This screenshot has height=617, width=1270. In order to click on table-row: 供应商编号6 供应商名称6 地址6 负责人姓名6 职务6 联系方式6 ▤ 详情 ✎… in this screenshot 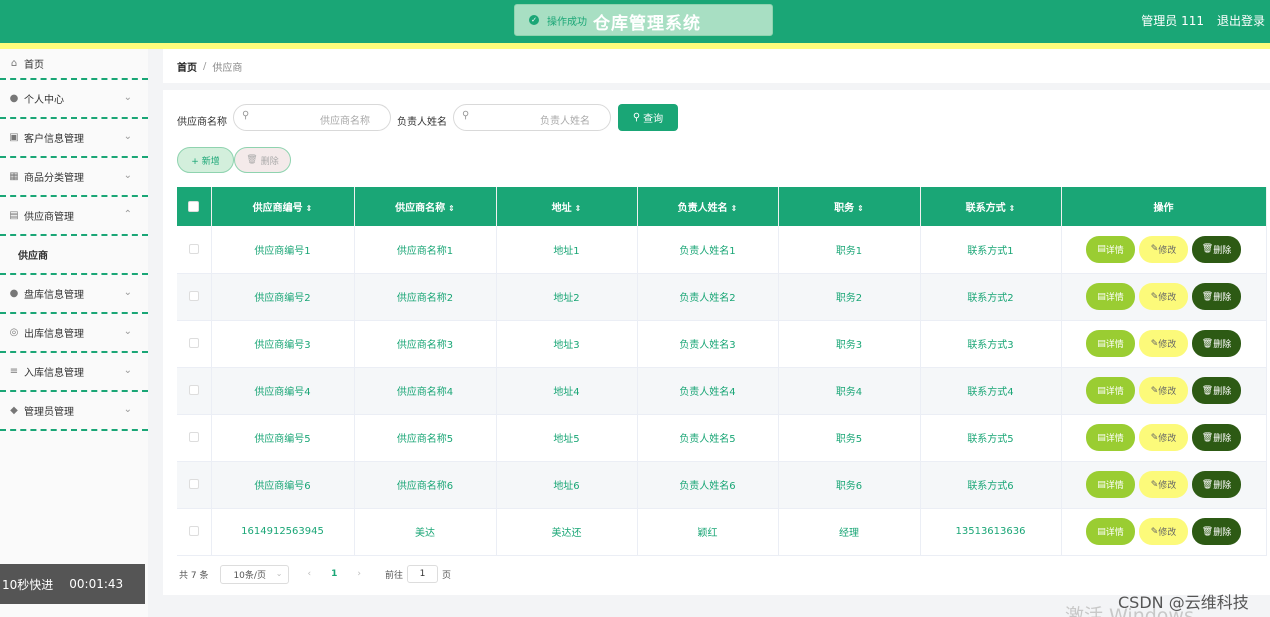, I will do `click(722, 485)`.